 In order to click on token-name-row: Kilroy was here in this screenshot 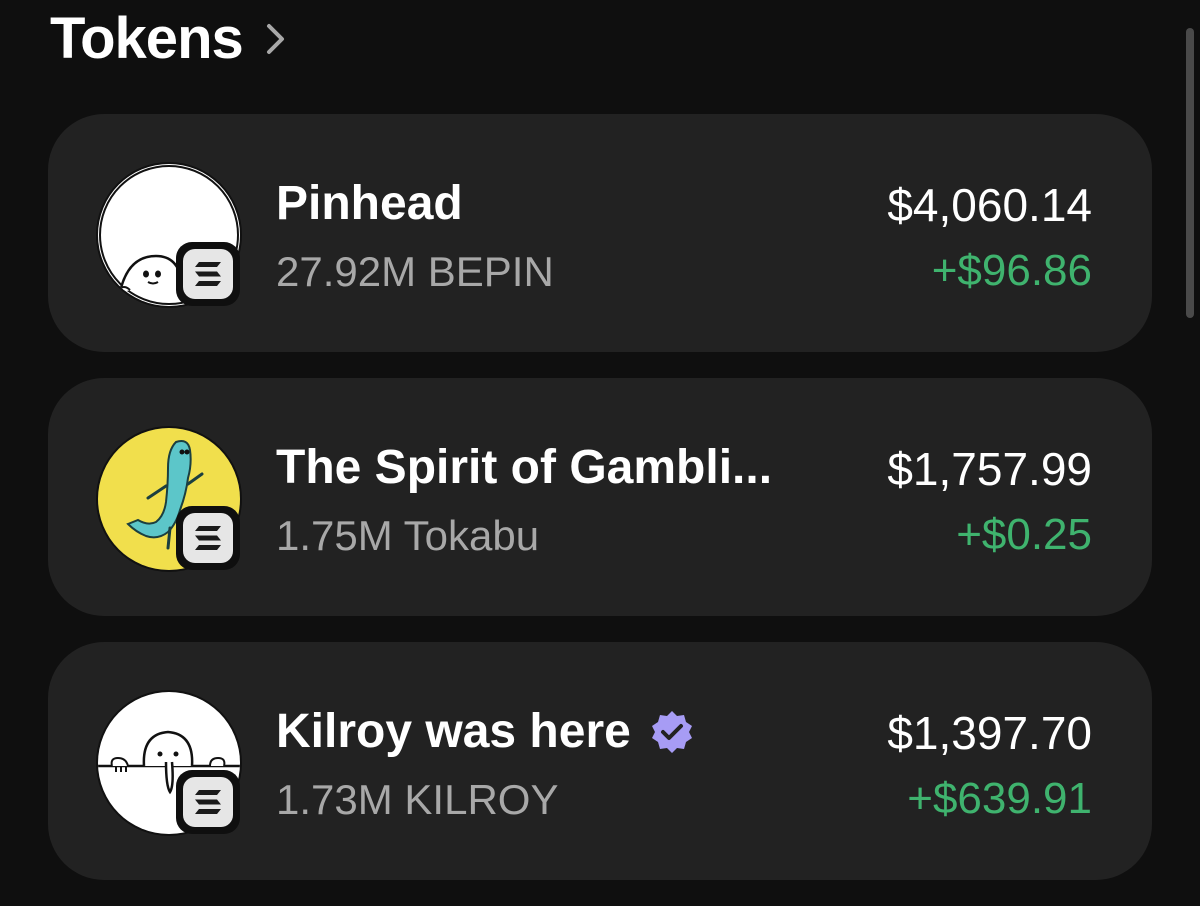, I will do `click(485, 731)`.